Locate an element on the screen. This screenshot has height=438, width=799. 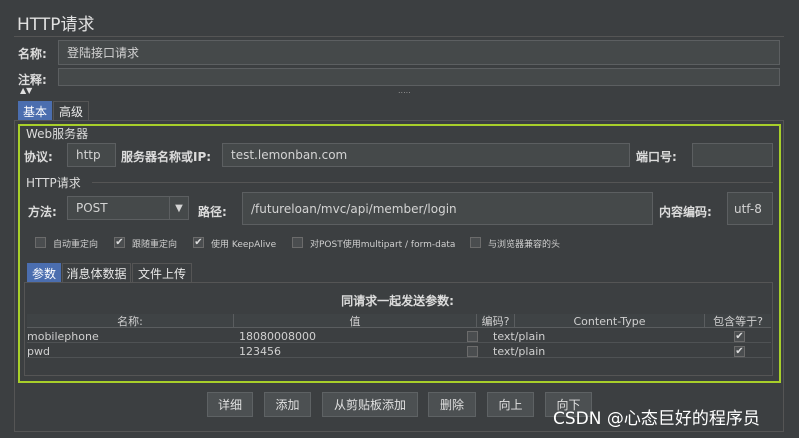
port-label: 端口号: is located at coordinates (656, 157).